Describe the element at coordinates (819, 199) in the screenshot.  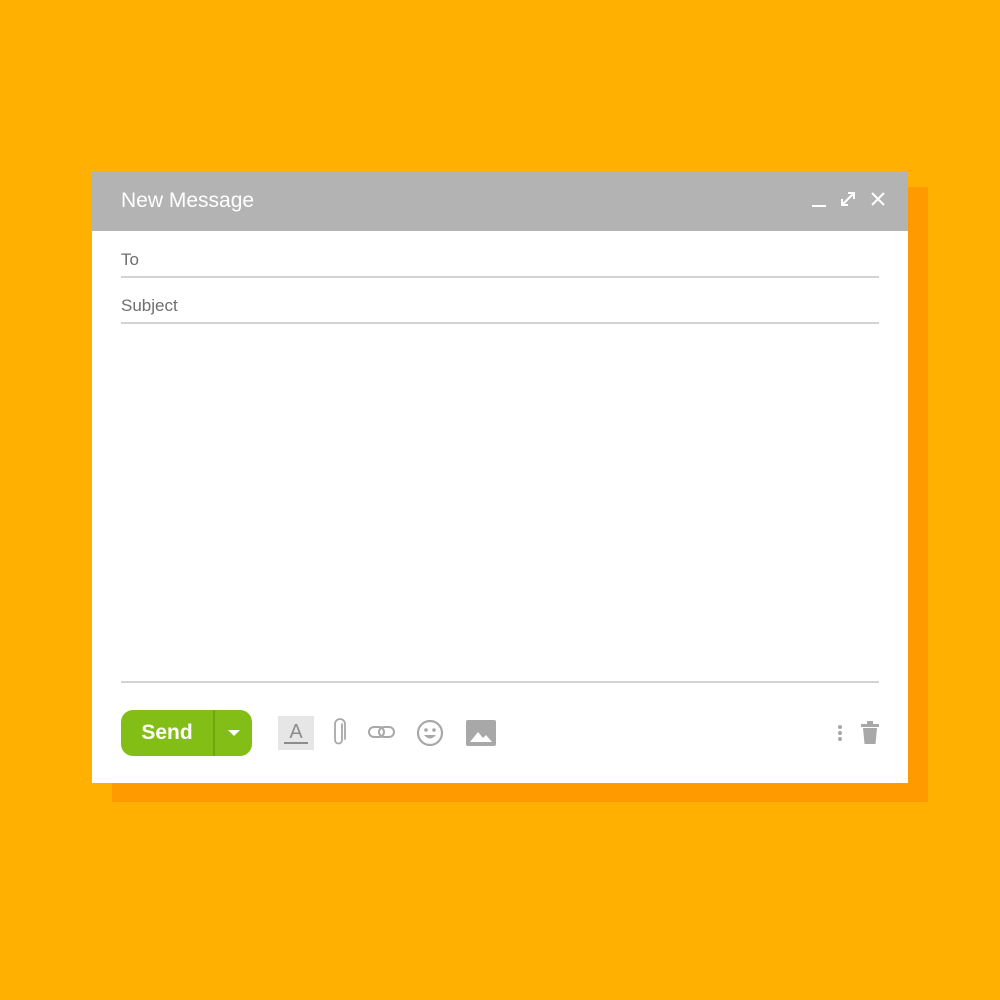
I see `minimize-button` at that location.